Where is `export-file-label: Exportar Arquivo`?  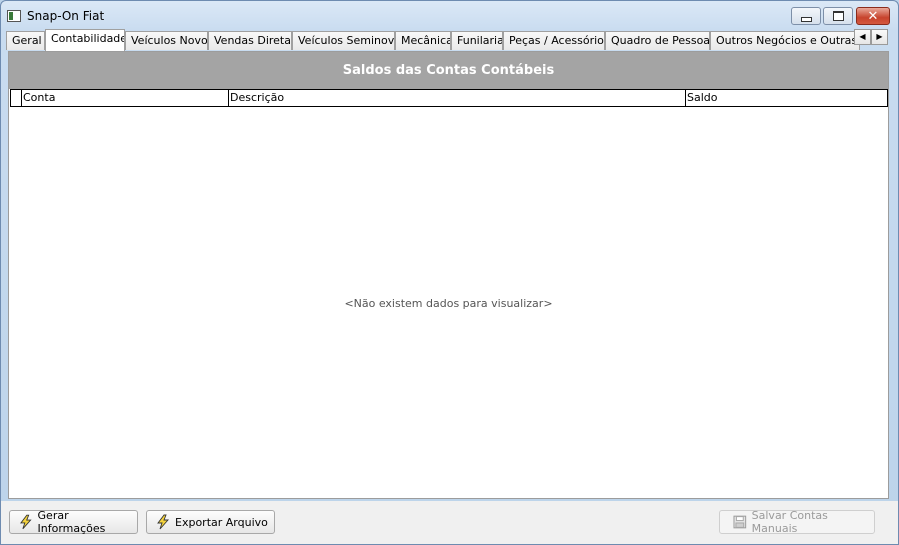
export-file-label: Exportar Arquivo is located at coordinates (221, 522).